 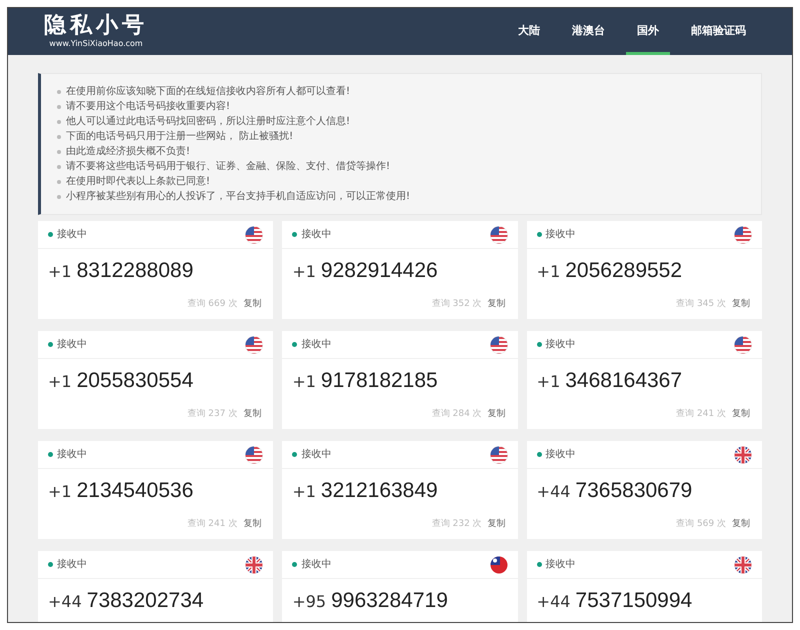 I want to click on phone-card: 接收中 +1 9178182185 查询 284 次 复制, so click(x=400, y=380).